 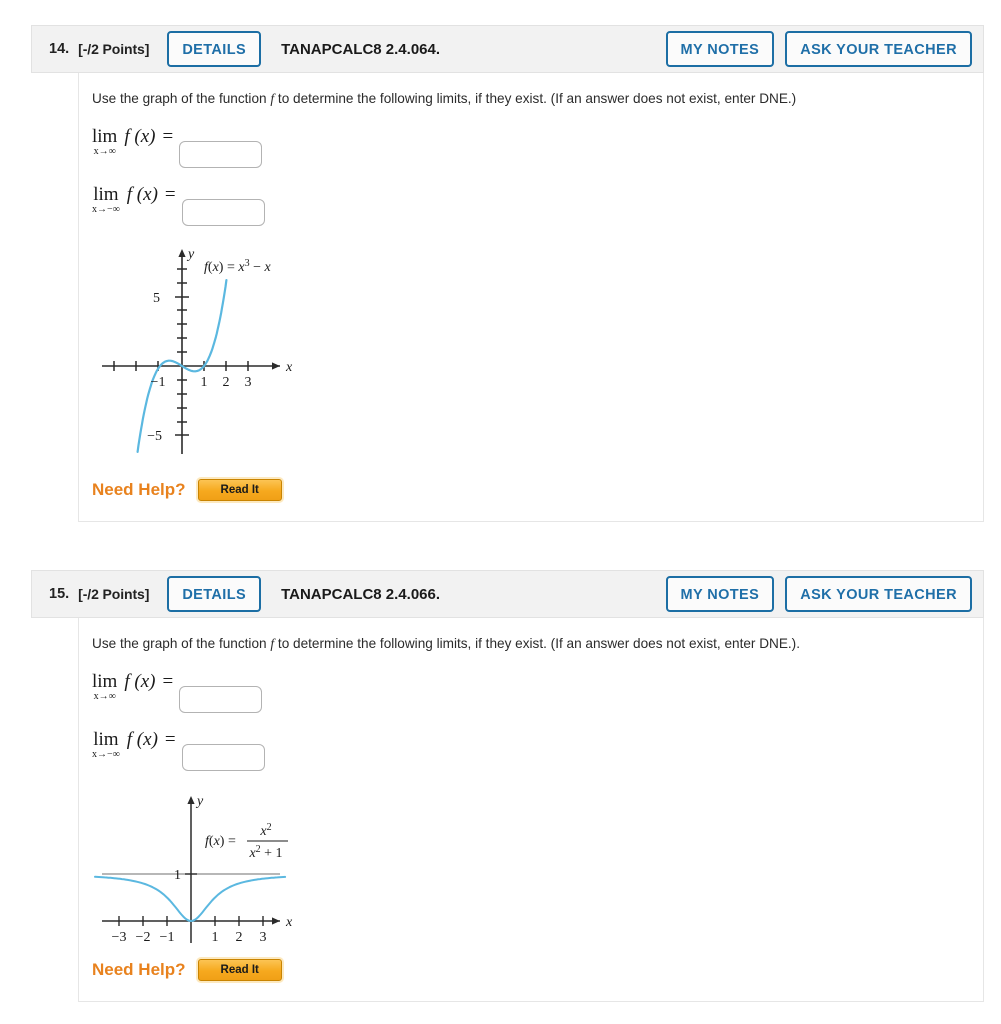 What do you see at coordinates (154, 436) in the screenshot?
I see `y-tick-label-neg5: −5` at bounding box center [154, 436].